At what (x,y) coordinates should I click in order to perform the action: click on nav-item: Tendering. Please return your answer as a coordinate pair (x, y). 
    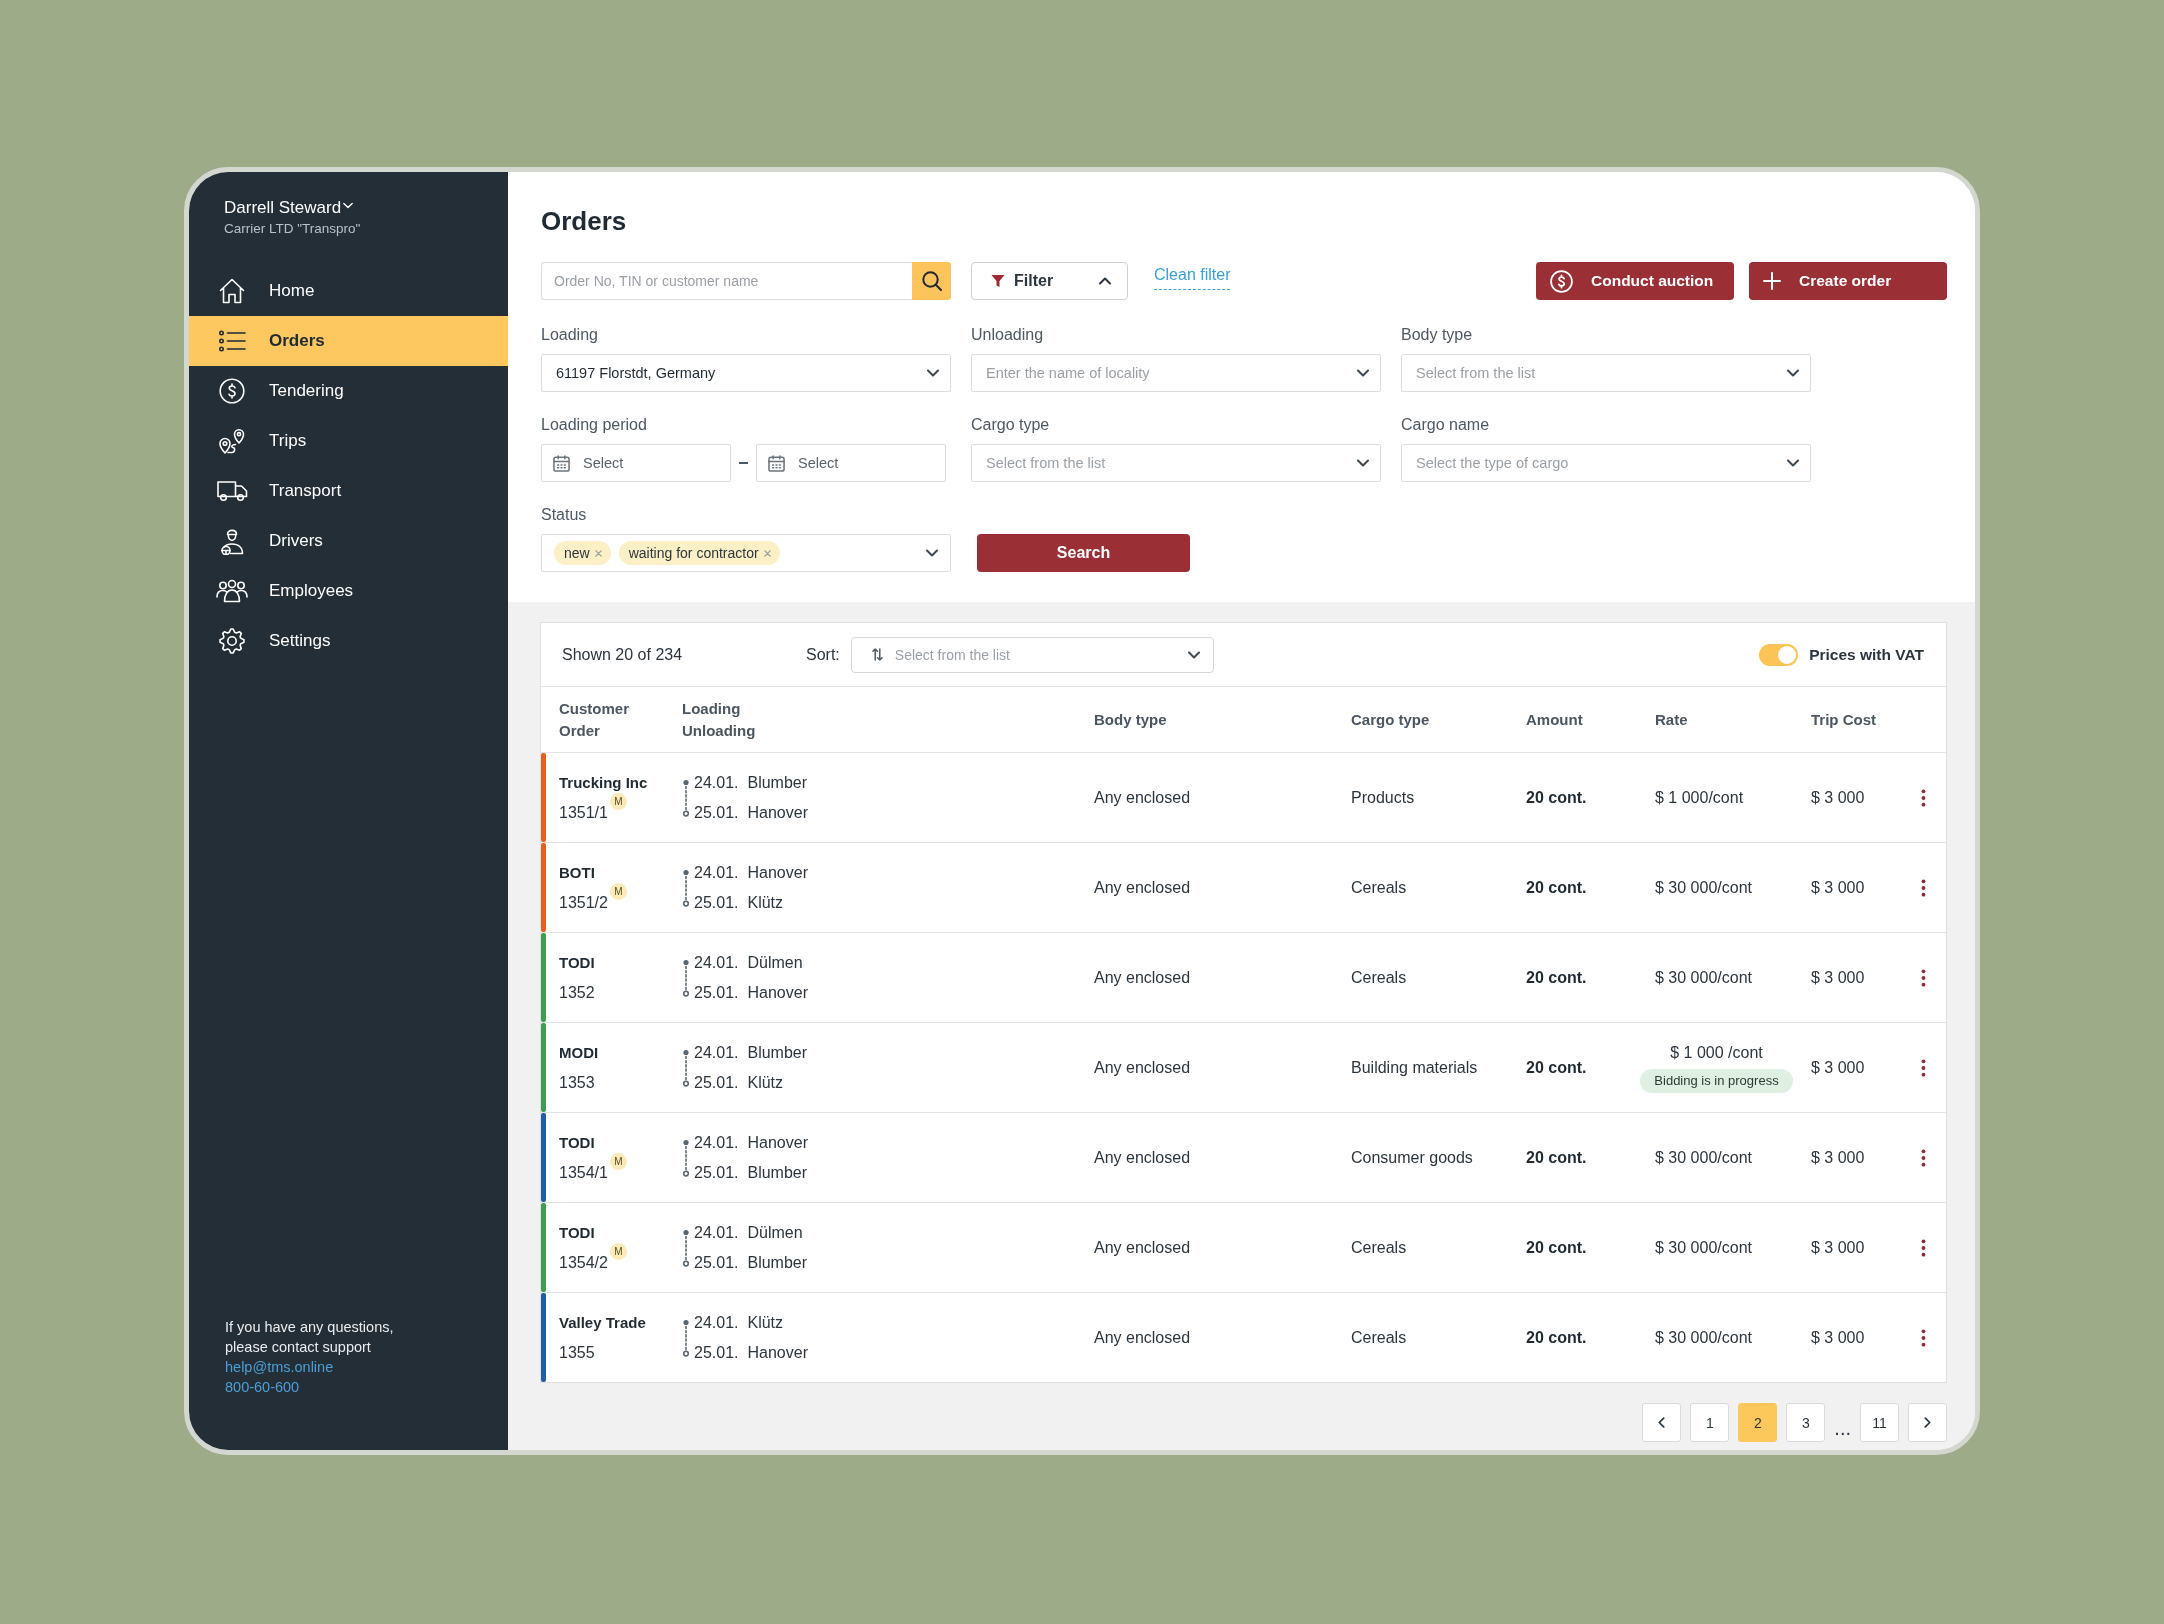
    Looking at the image, I should click on (348, 391).